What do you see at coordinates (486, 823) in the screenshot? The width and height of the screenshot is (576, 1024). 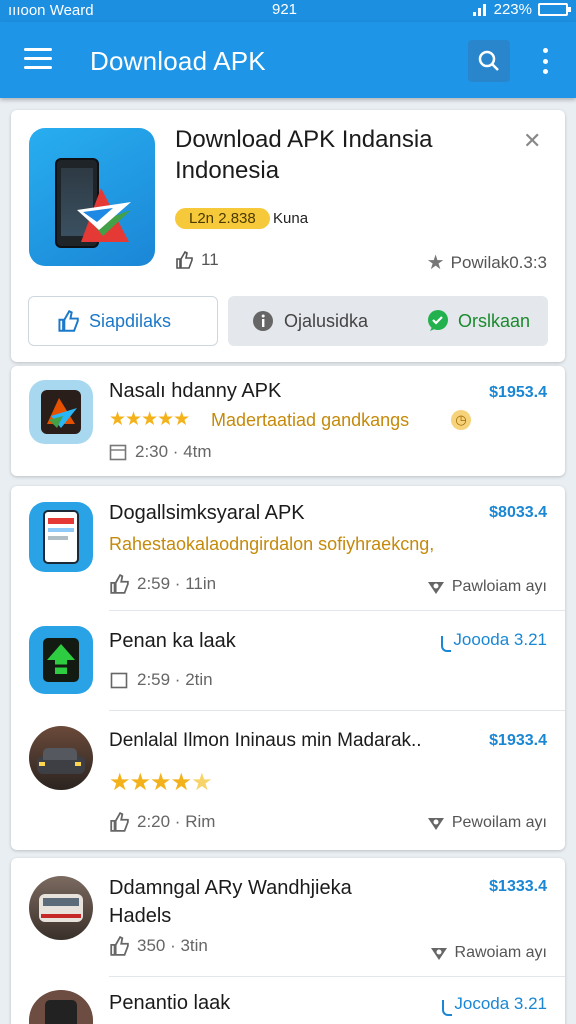 I see `download-stat: Pewoilam ayı` at bounding box center [486, 823].